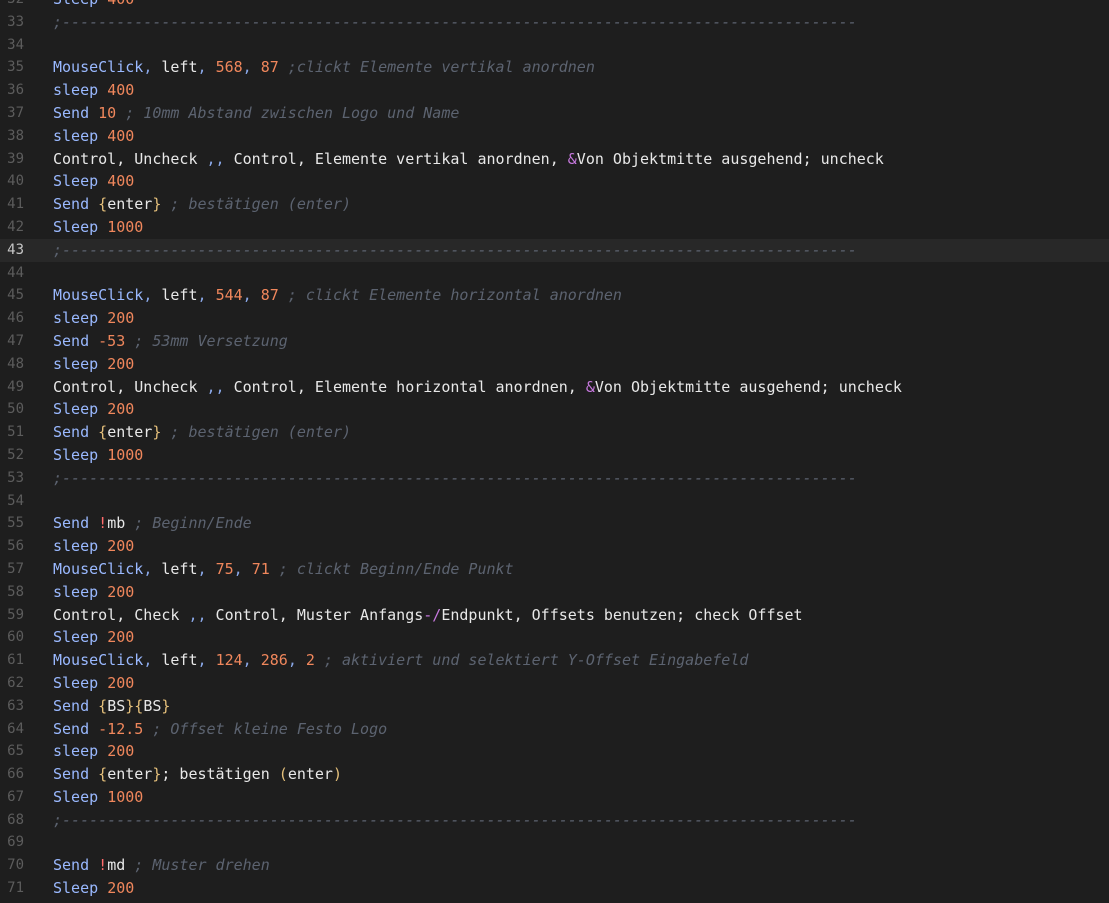 This screenshot has width=1109, height=903. Describe the element at coordinates (166, 705) in the screenshot. I see `code-token: }` at that location.